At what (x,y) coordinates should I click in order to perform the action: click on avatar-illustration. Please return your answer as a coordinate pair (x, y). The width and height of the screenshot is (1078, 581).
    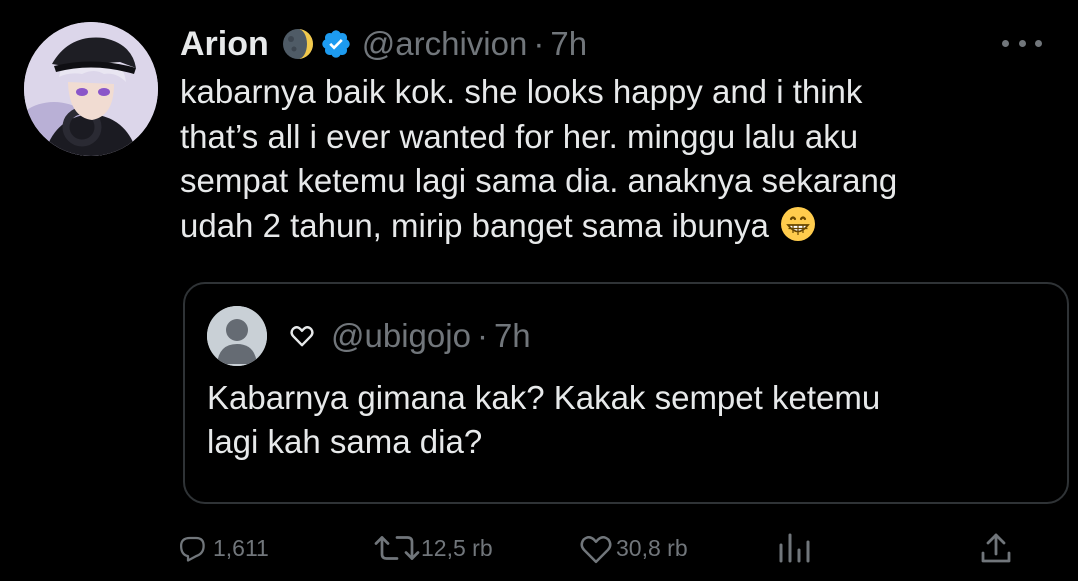
    Looking at the image, I should click on (91, 89).